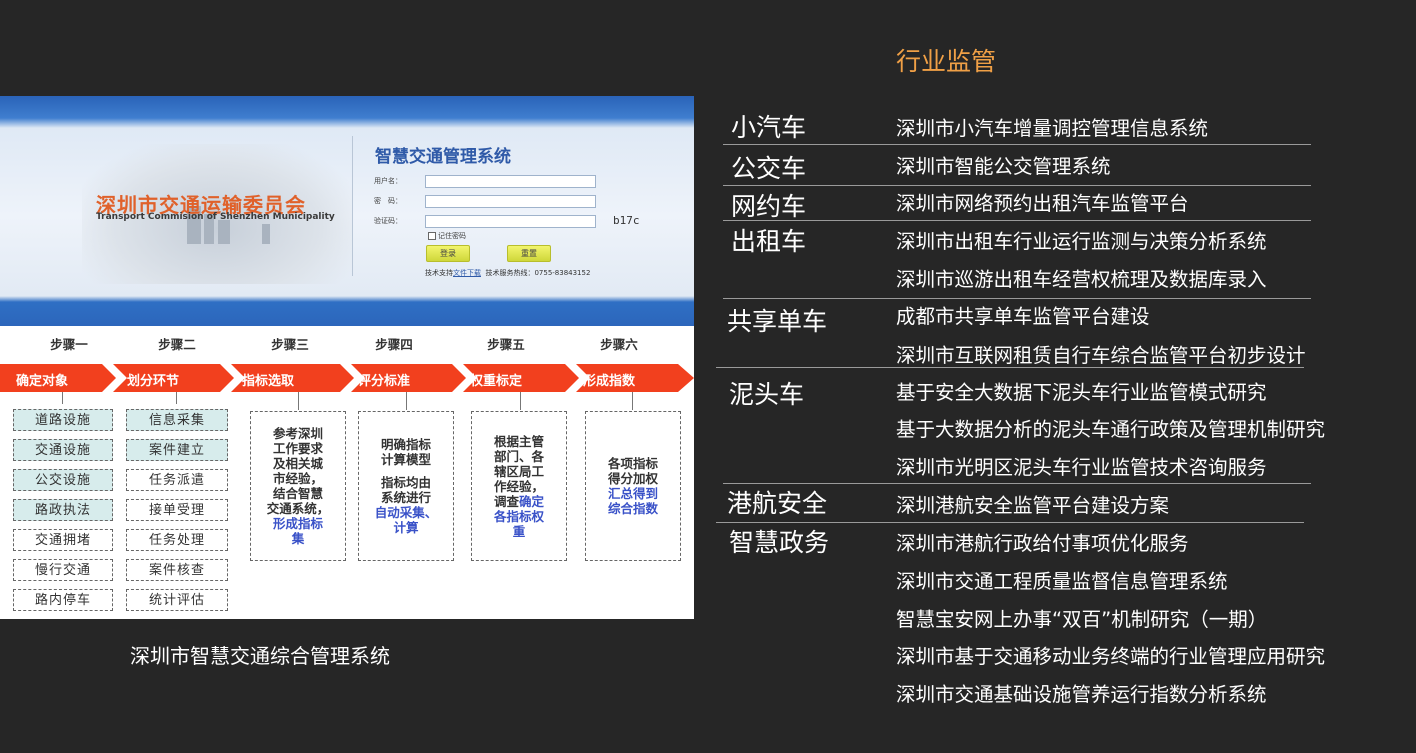 This screenshot has height=753, width=1416. I want to click on list-item: 深圳市网络预约出租汽车监管平台, so click(1042, 203).